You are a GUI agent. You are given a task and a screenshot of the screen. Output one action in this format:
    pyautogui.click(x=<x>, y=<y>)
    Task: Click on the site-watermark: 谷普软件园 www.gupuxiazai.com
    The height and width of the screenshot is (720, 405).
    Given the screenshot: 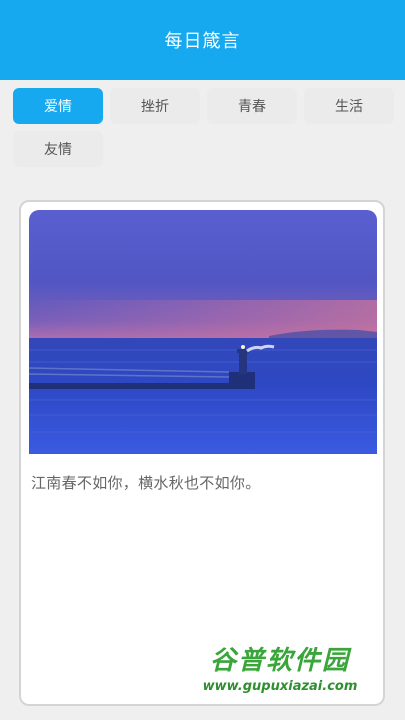 What is the action you would take?
    pyautogui.click(x=280, y=670)
    